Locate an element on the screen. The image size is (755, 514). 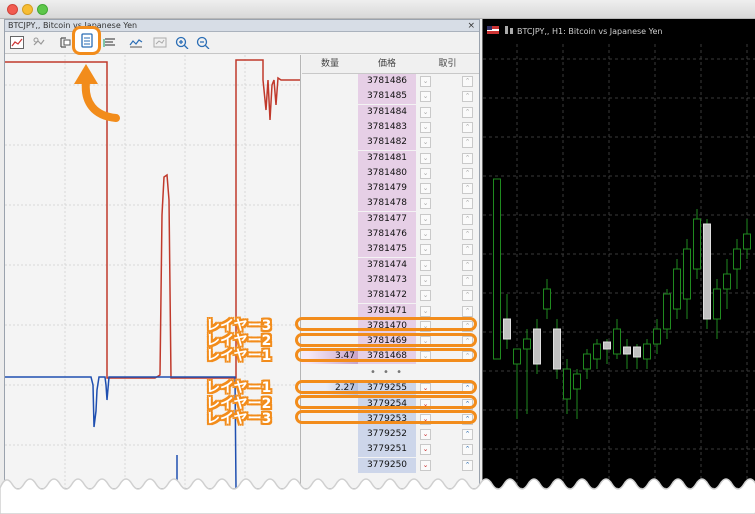
price-cell: 3781485 is located at coordinates (387, 97).